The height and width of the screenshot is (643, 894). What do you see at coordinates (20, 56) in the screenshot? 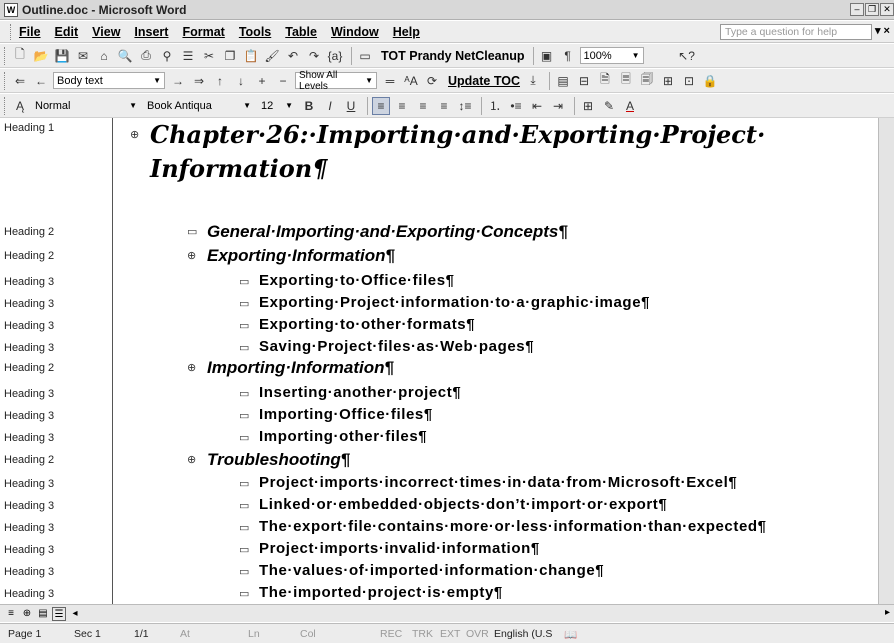
I see `new-document-icon: 🗋` at bounding box center [20, 56].